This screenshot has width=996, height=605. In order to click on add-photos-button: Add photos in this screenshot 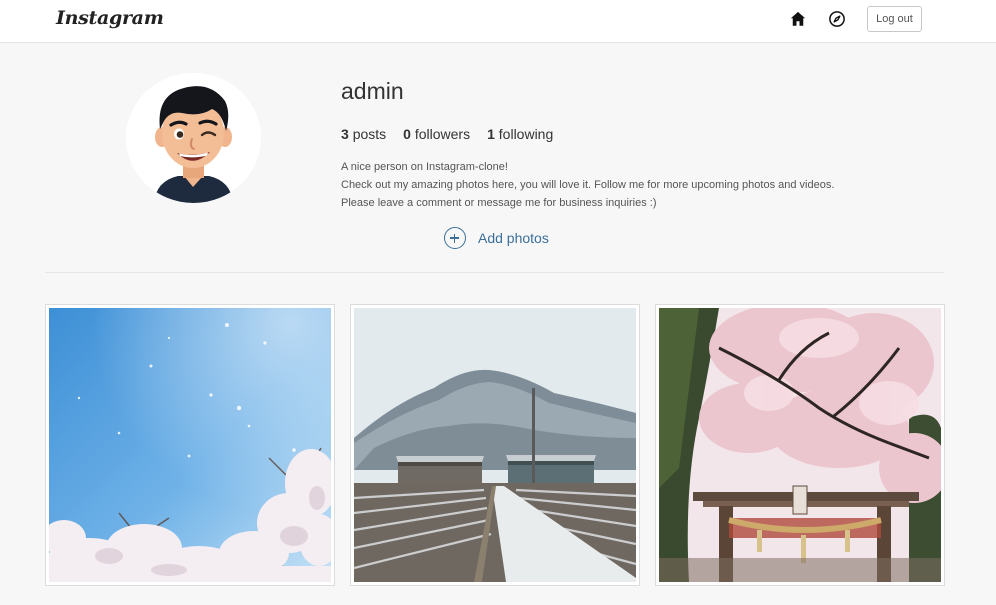, I will do `click(496, 238)`.